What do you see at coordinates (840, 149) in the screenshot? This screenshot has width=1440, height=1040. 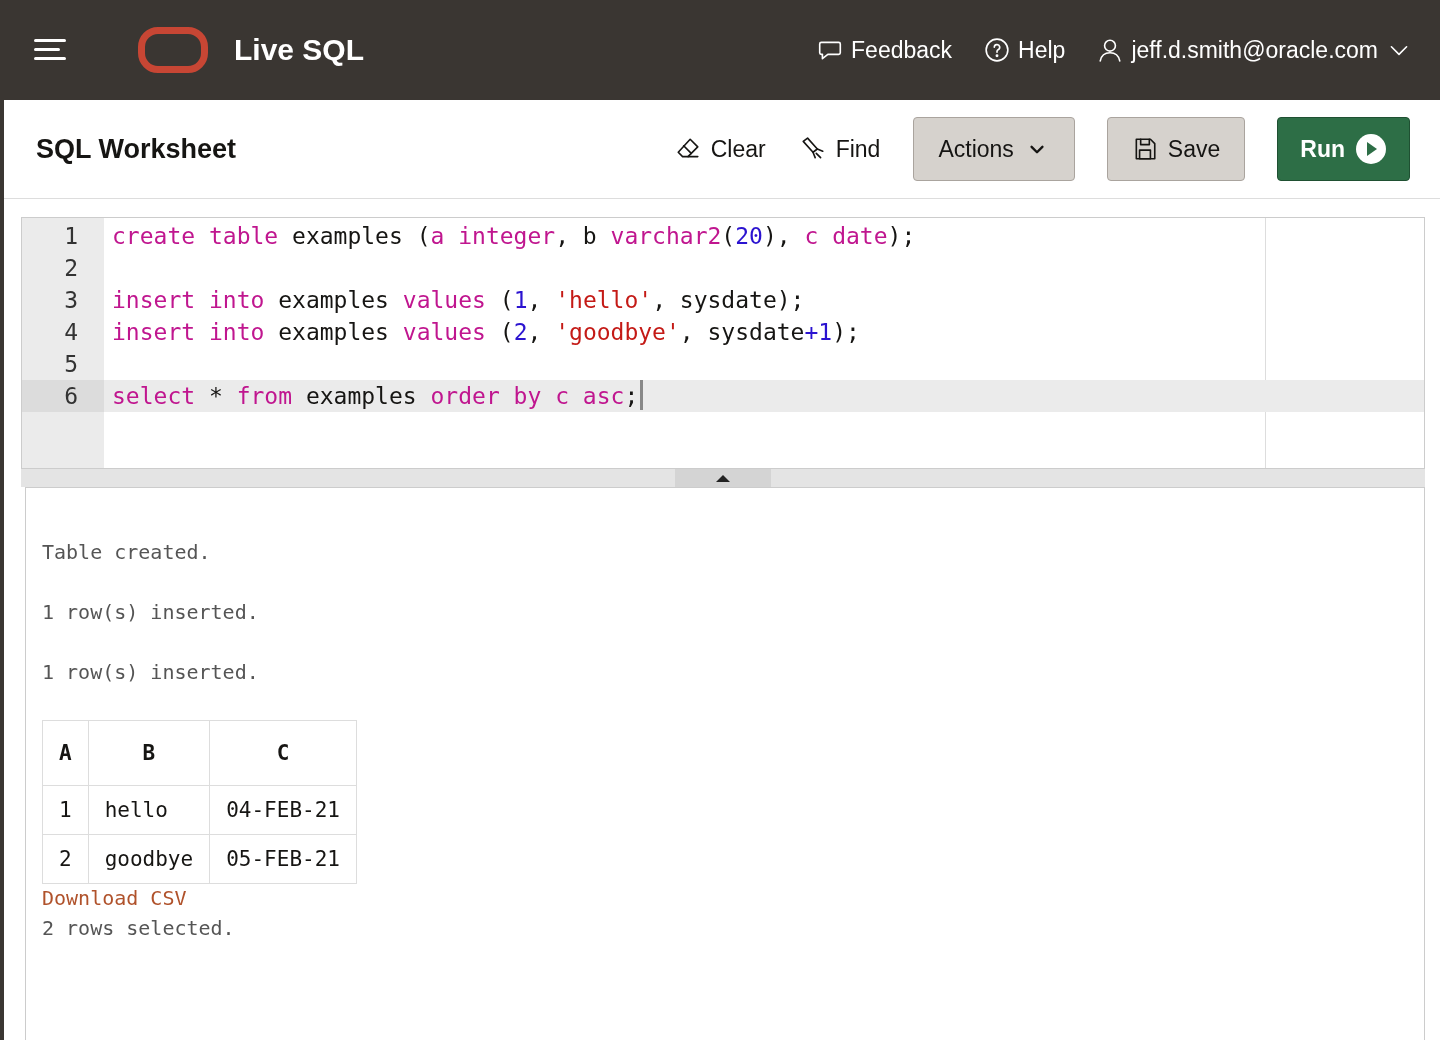 I see `find-button: Find` at bounding box center [840, 149].